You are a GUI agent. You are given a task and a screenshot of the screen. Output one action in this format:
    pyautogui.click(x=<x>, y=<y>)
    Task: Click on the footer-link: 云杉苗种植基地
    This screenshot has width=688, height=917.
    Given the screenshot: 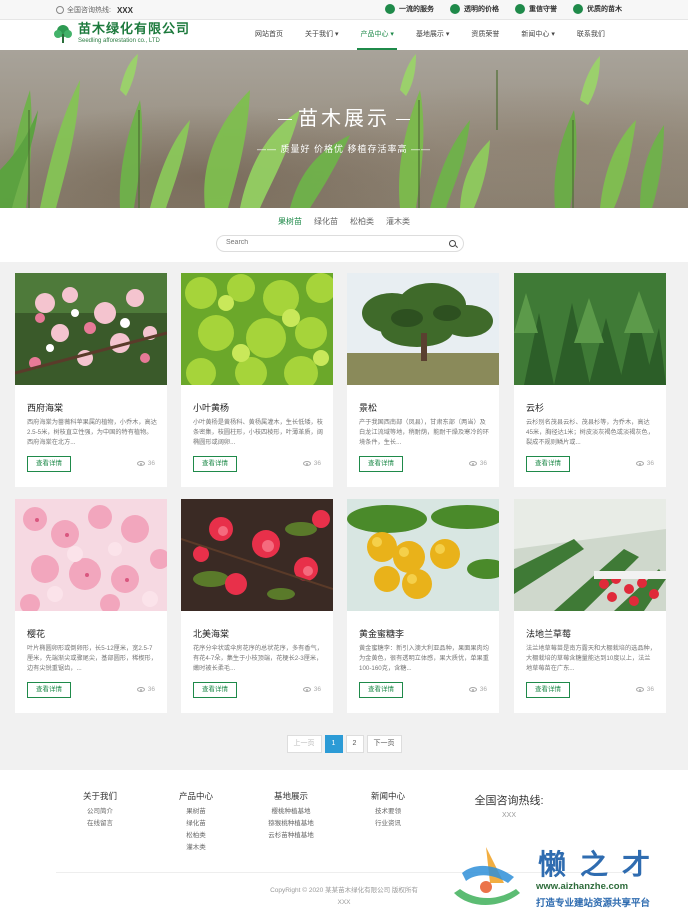 What is the action you would take?
    pyautogui.click(x=291, y=836)
    